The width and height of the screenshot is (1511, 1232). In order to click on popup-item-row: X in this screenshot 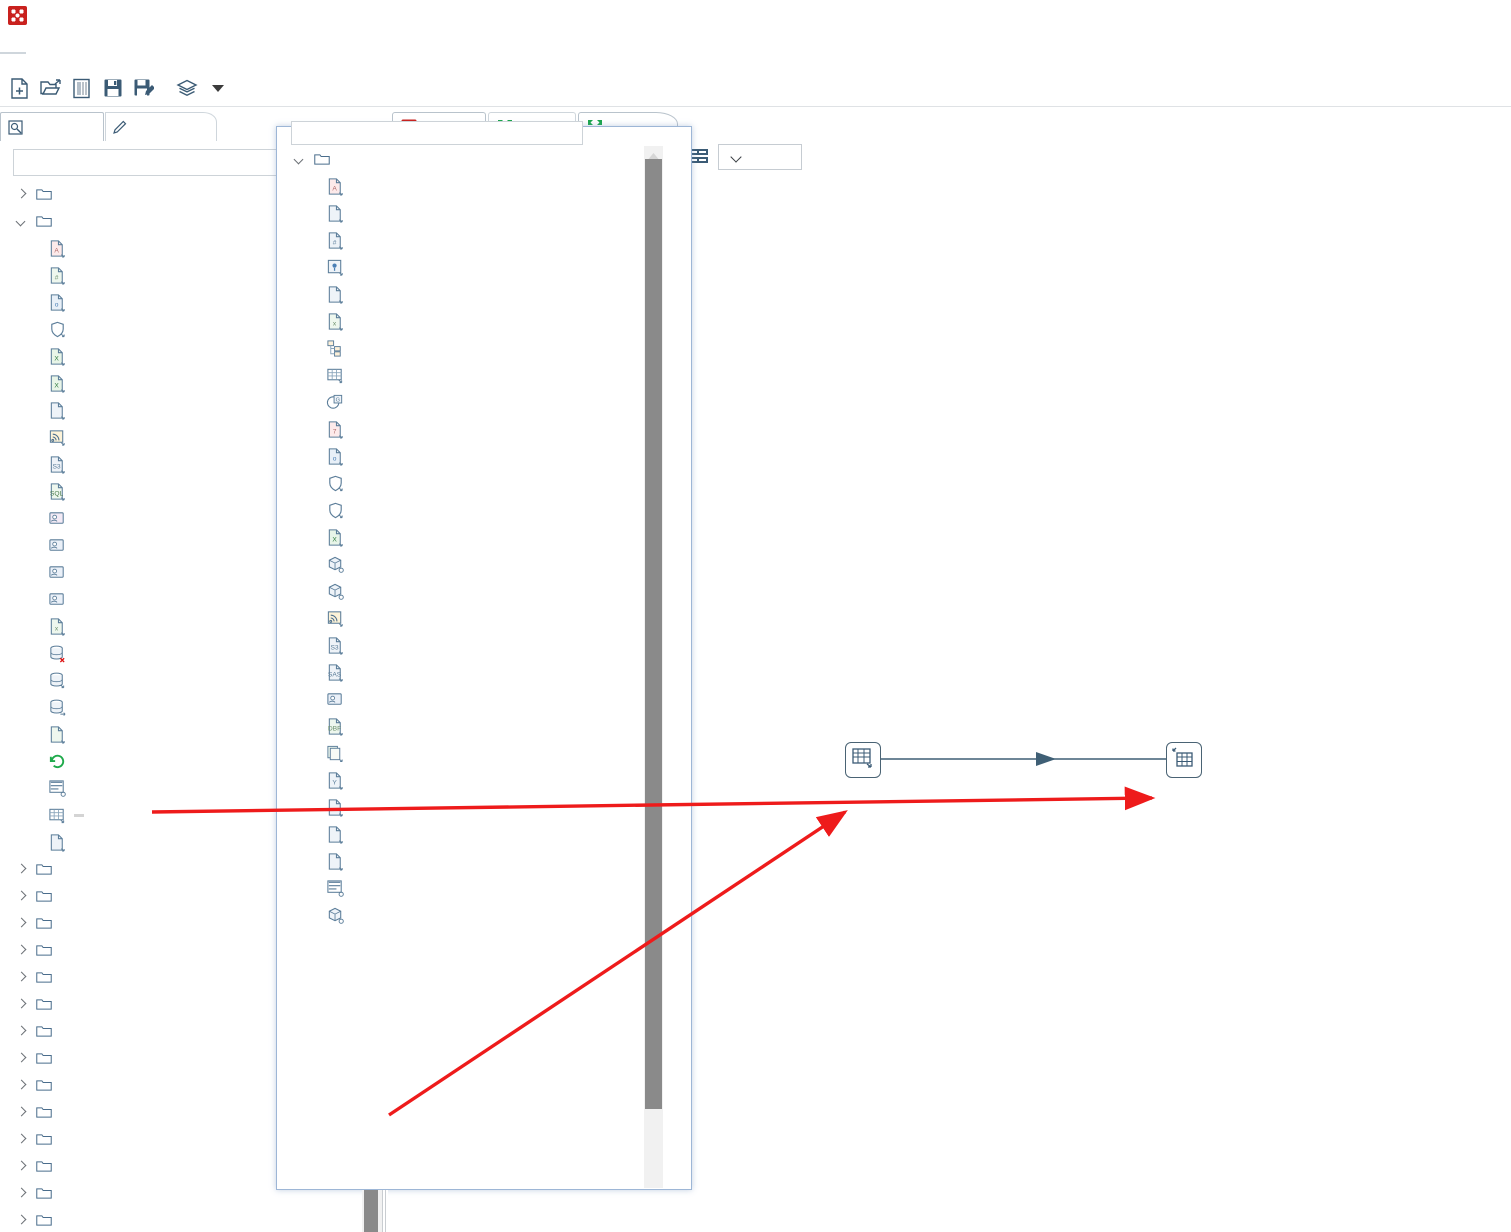, I will do `click(462, 537)`.